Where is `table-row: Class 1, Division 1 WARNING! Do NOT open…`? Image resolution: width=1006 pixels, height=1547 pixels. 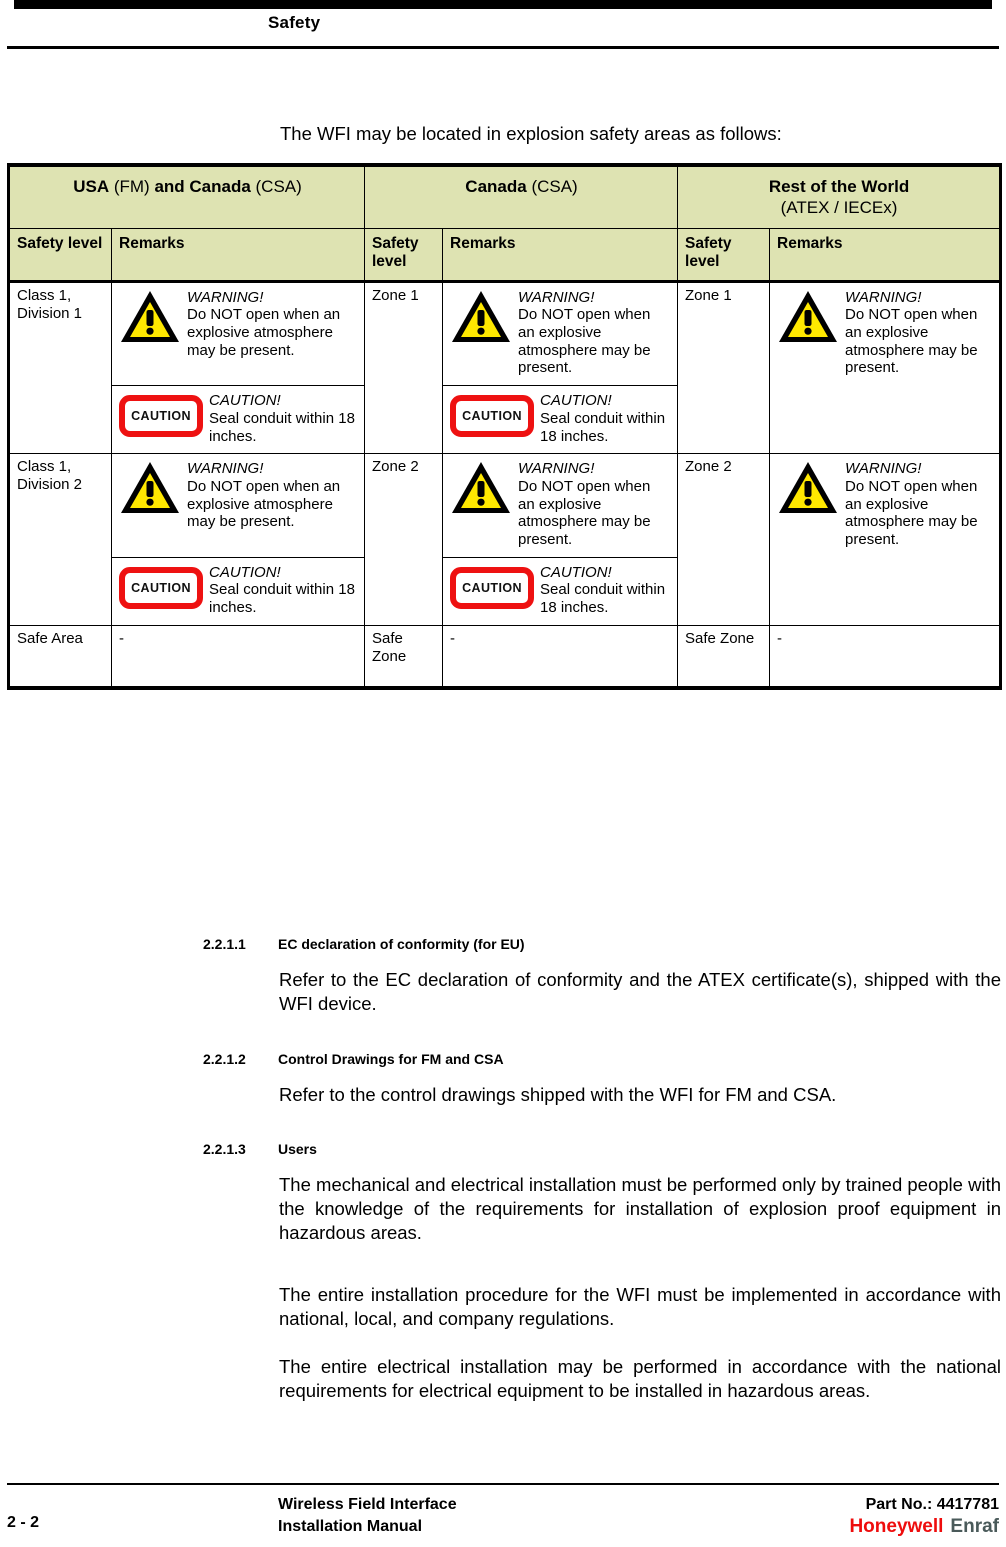 table-row: Class 1, Division 1 WARNING! Do NOT open… is located at coordinates (505, 367).